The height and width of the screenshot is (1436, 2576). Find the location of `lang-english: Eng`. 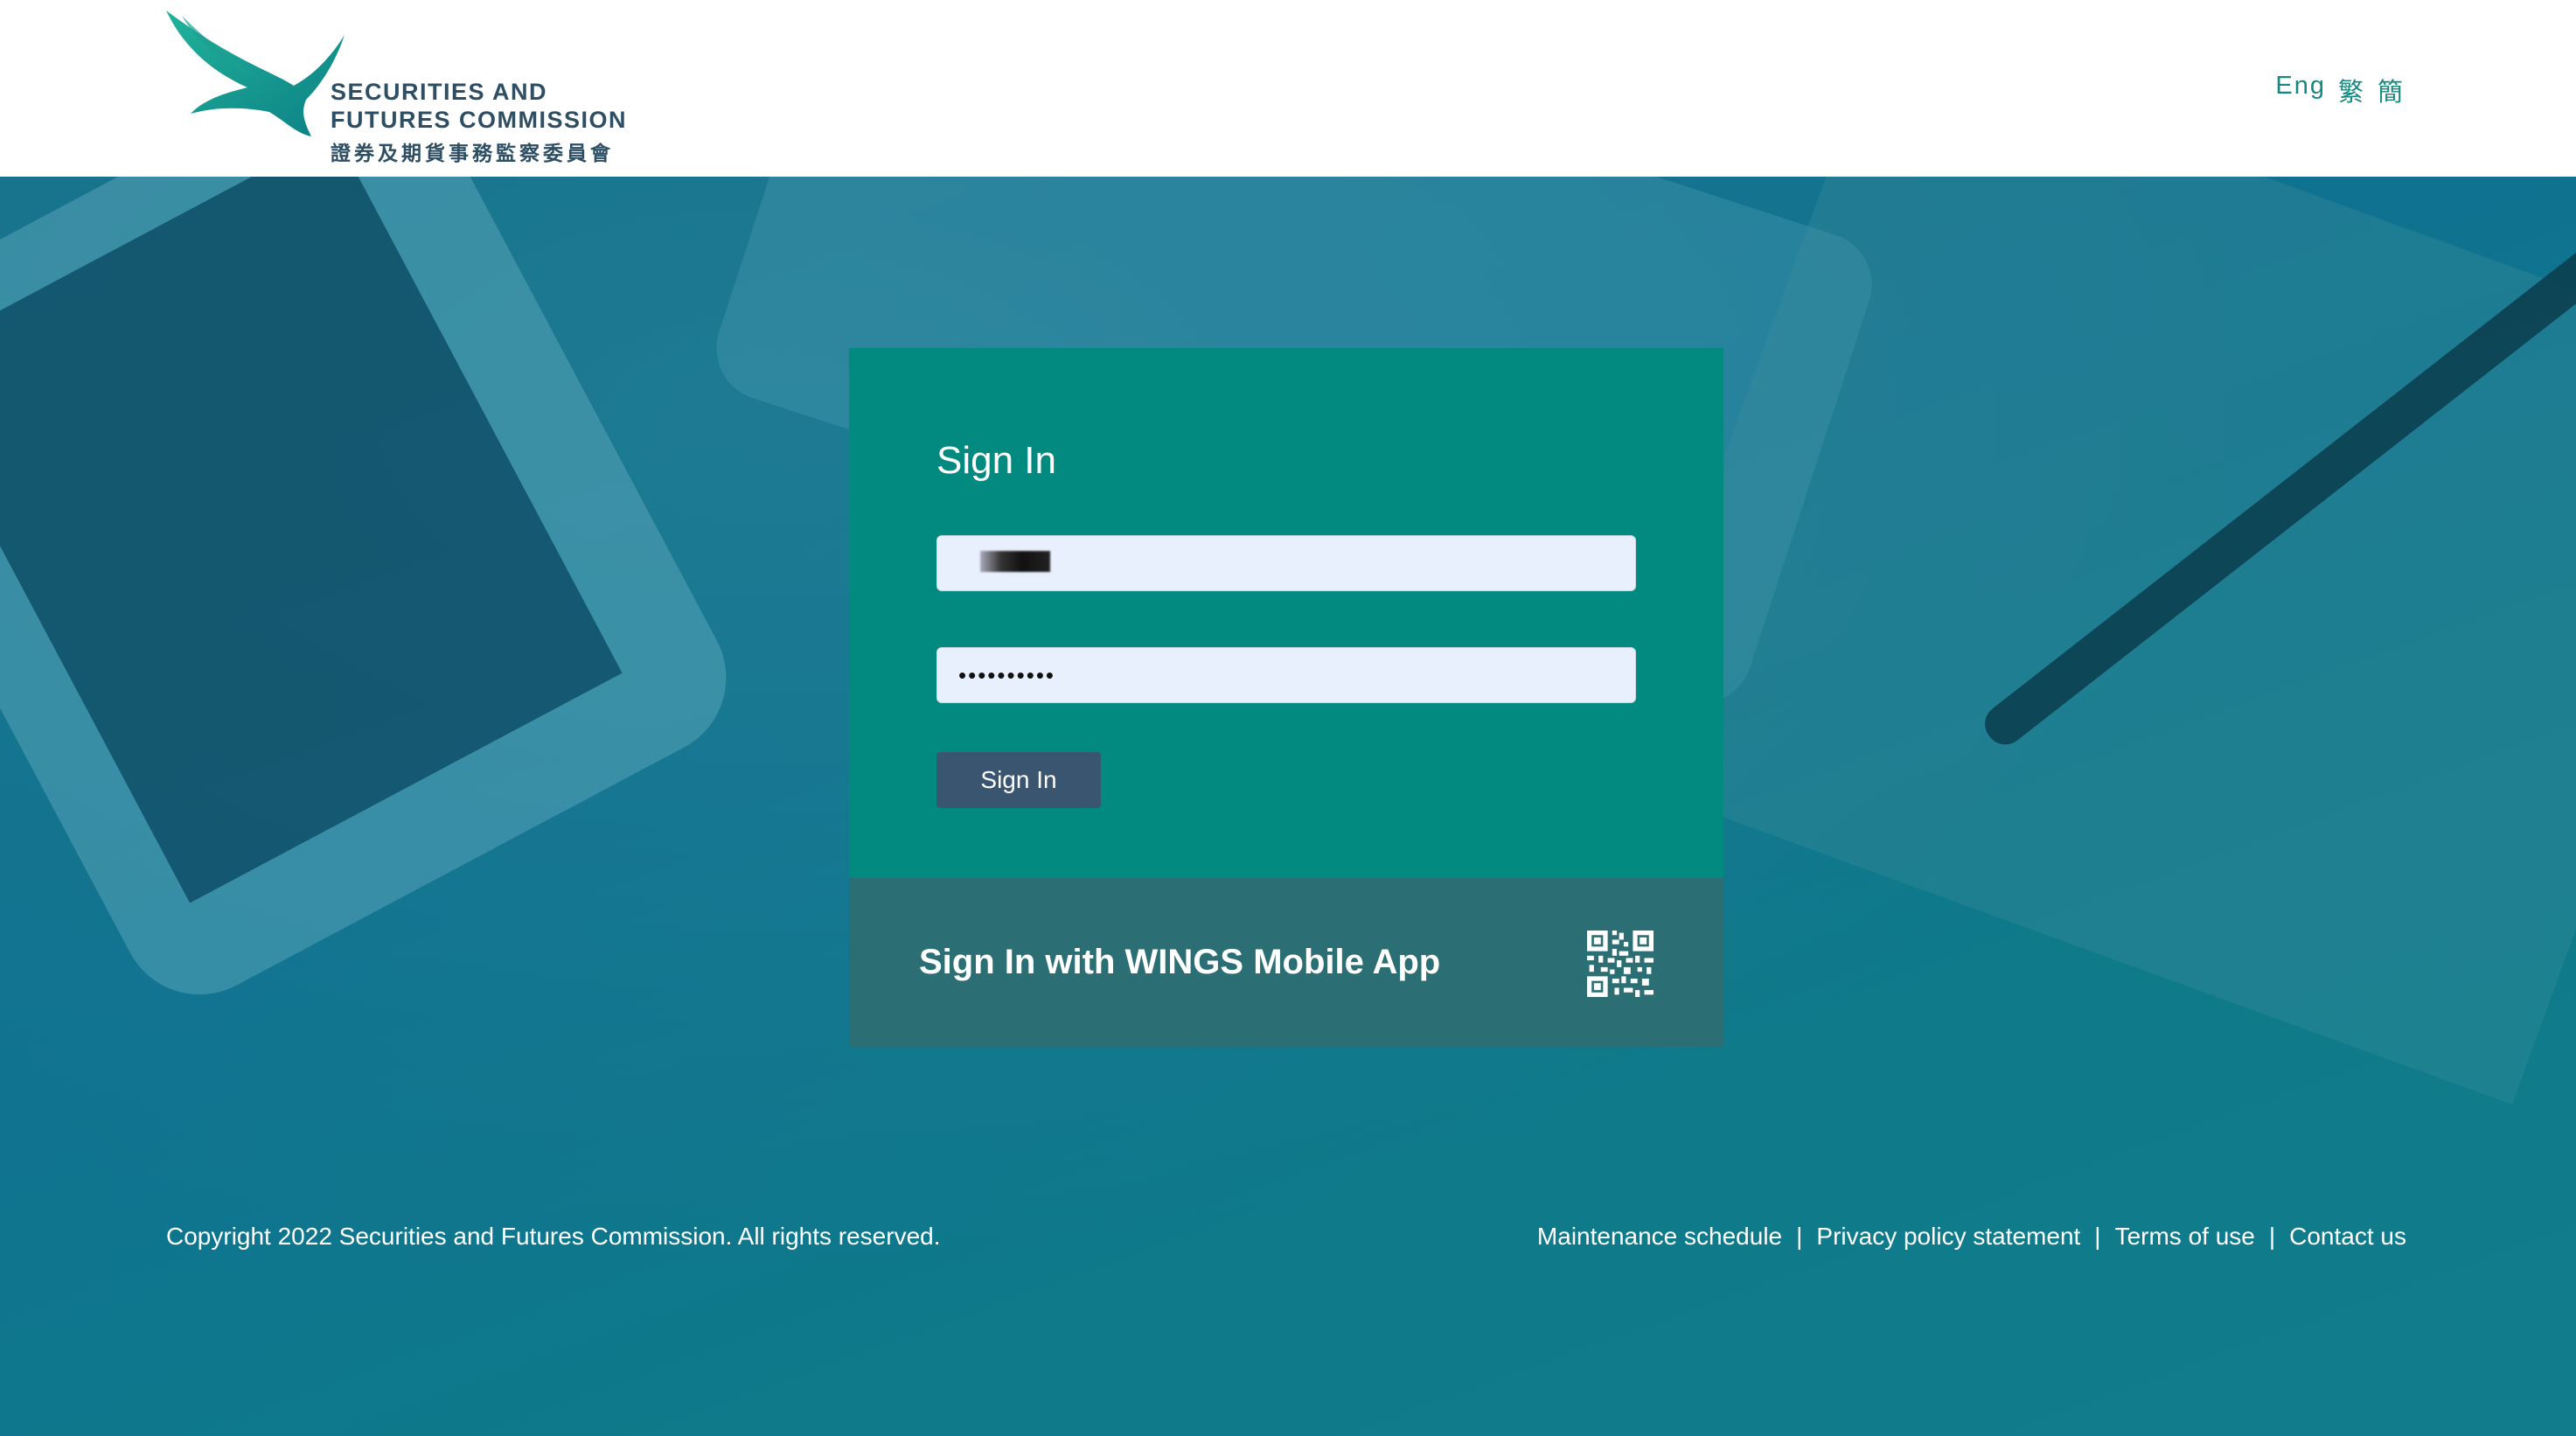

lang-english: Eng is located at coordinates (2300, 90).